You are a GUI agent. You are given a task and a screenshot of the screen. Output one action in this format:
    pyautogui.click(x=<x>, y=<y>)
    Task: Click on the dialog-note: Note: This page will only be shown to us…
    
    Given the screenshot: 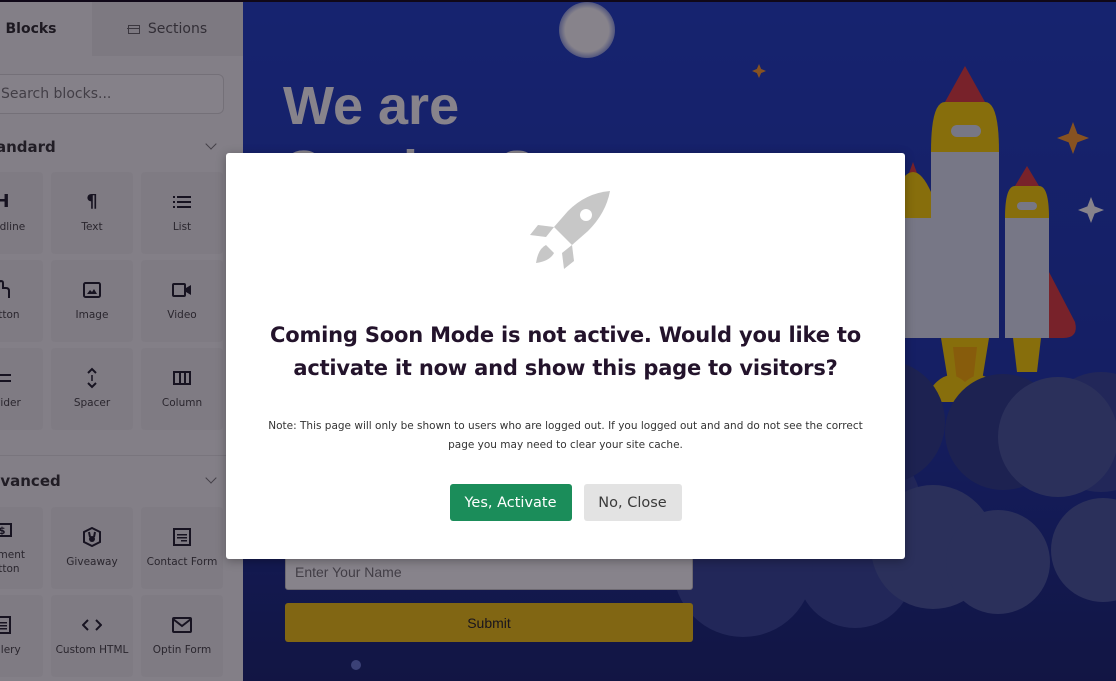 What is the action you would take?
    pyautogui.click(x=565, y=435)
    